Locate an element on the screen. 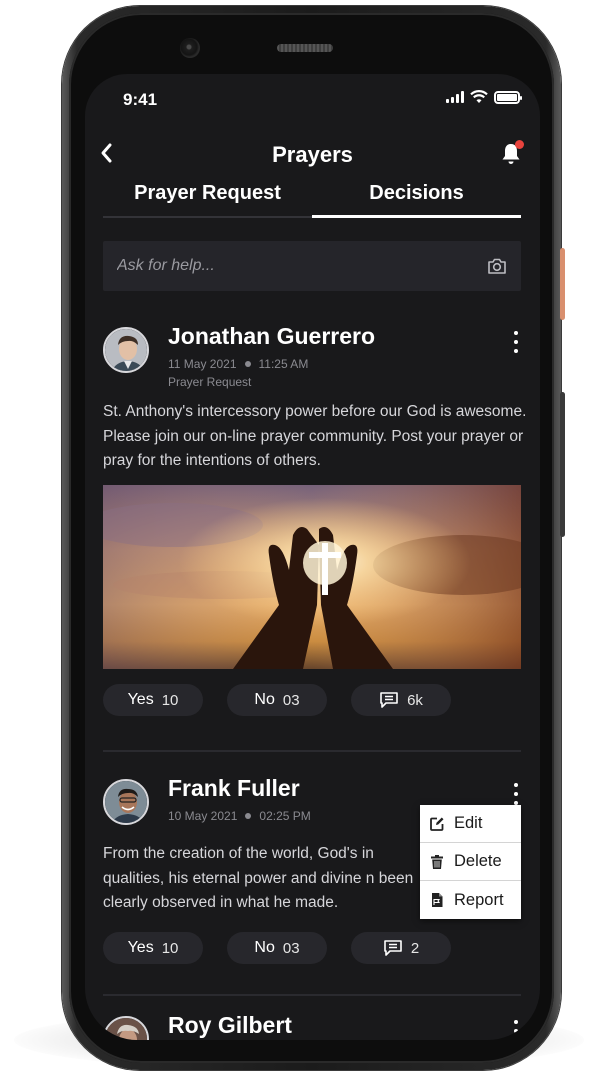 The width and height of the screenshot is (599, 1077). menu-item-label: Edit is located at coordinates (468, 823).